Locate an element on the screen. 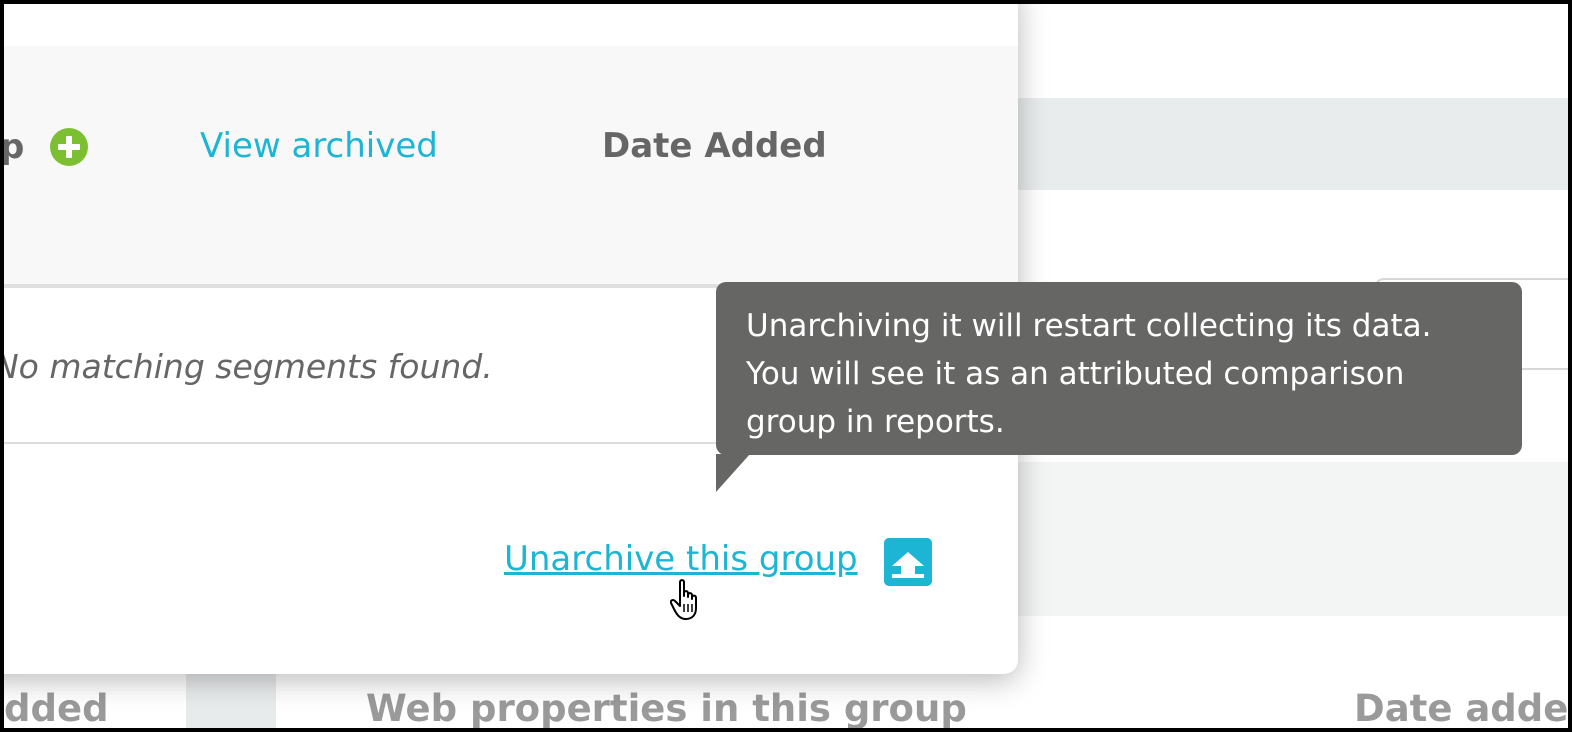 The image size is (1572, 732). tooltip-arrow is located at coordinates (733, 473).